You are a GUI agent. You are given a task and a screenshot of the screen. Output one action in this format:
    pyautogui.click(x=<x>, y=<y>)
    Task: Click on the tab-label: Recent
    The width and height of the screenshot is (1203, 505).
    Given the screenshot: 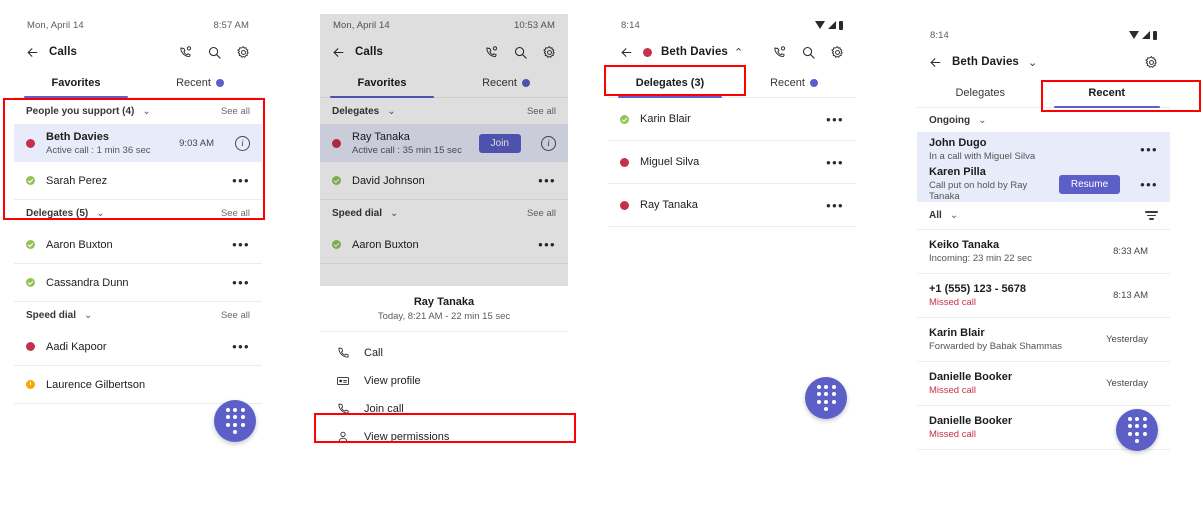 What is the action you would take?
    pyautogui.click(x=787, y=82)
    